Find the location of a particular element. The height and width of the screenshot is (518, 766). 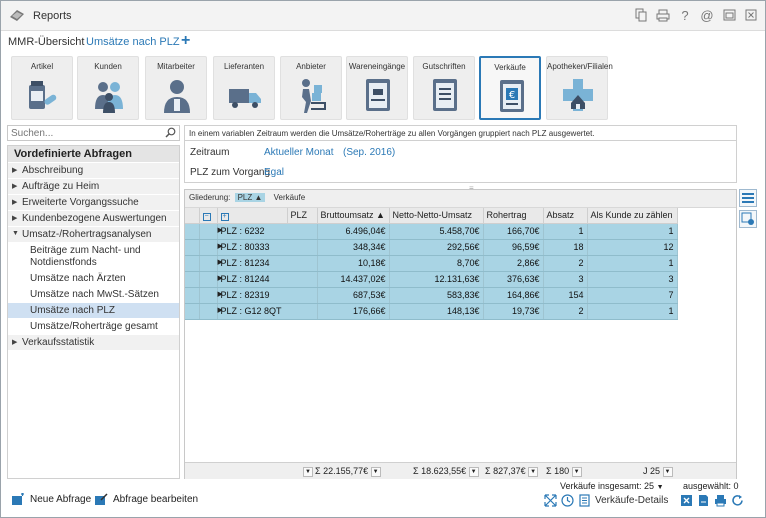

new-query-icon is located at coordinates (18, 499).